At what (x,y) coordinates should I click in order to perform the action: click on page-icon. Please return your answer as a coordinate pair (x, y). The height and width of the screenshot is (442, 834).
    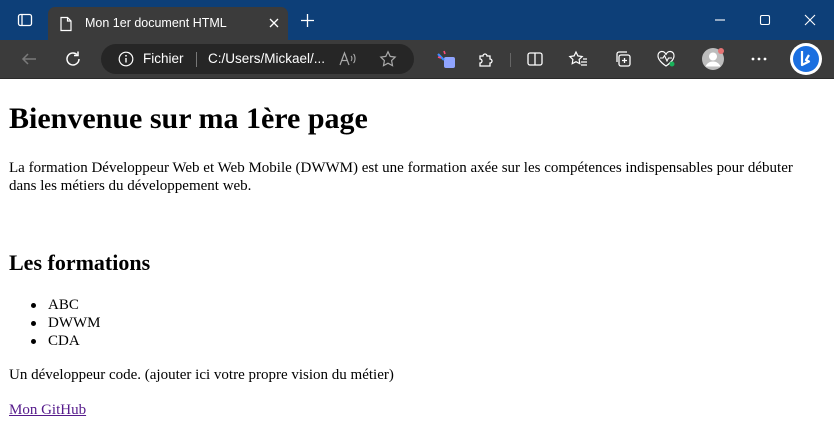
    Looking at the image, I should click on (66, 26).